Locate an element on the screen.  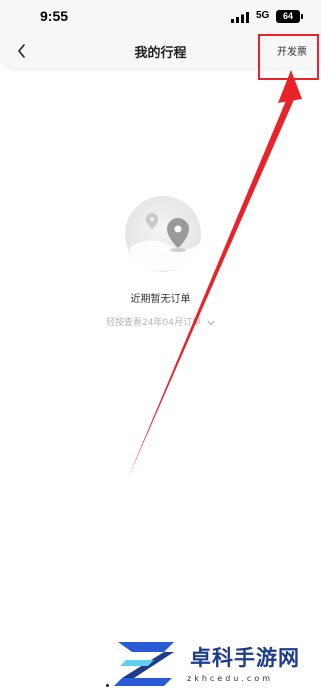
network-label: 5G is located at coordinates (263, 15).